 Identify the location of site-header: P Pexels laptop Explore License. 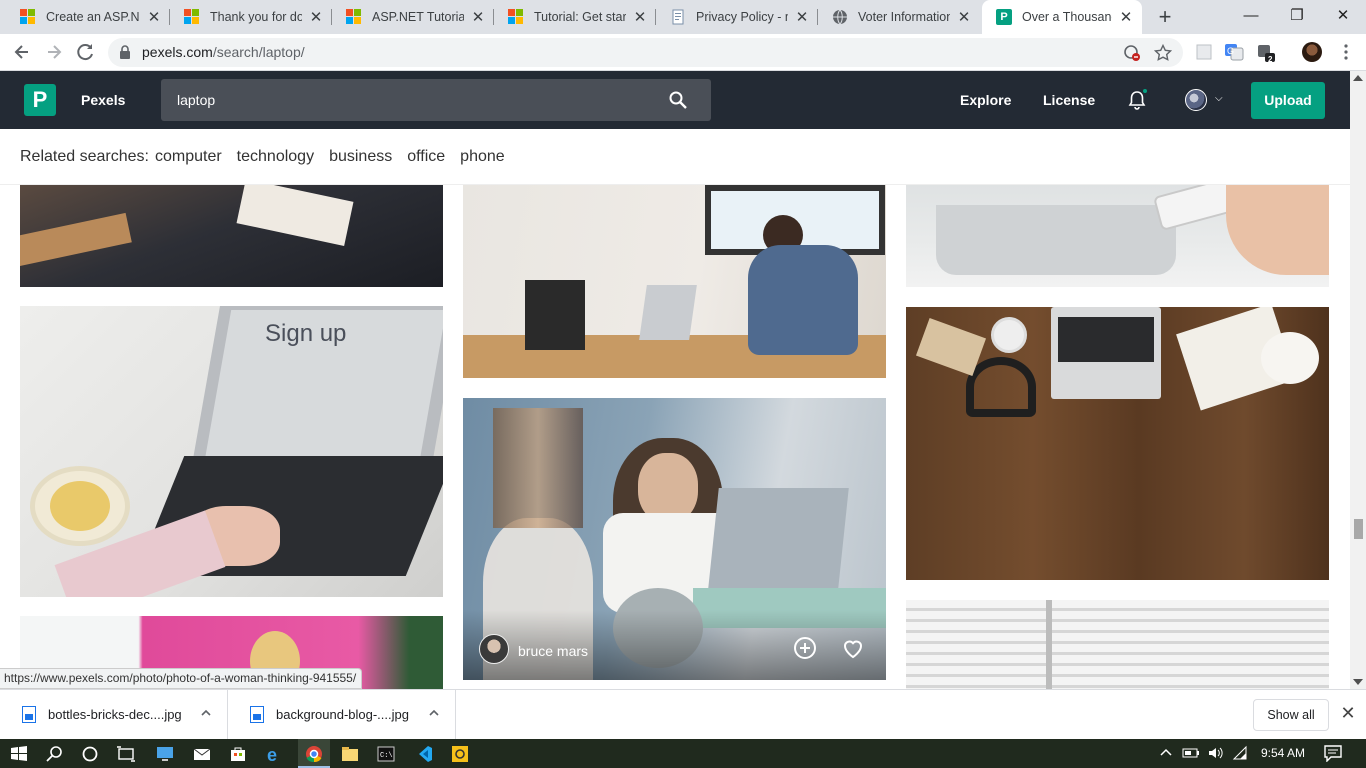
(675, 100).